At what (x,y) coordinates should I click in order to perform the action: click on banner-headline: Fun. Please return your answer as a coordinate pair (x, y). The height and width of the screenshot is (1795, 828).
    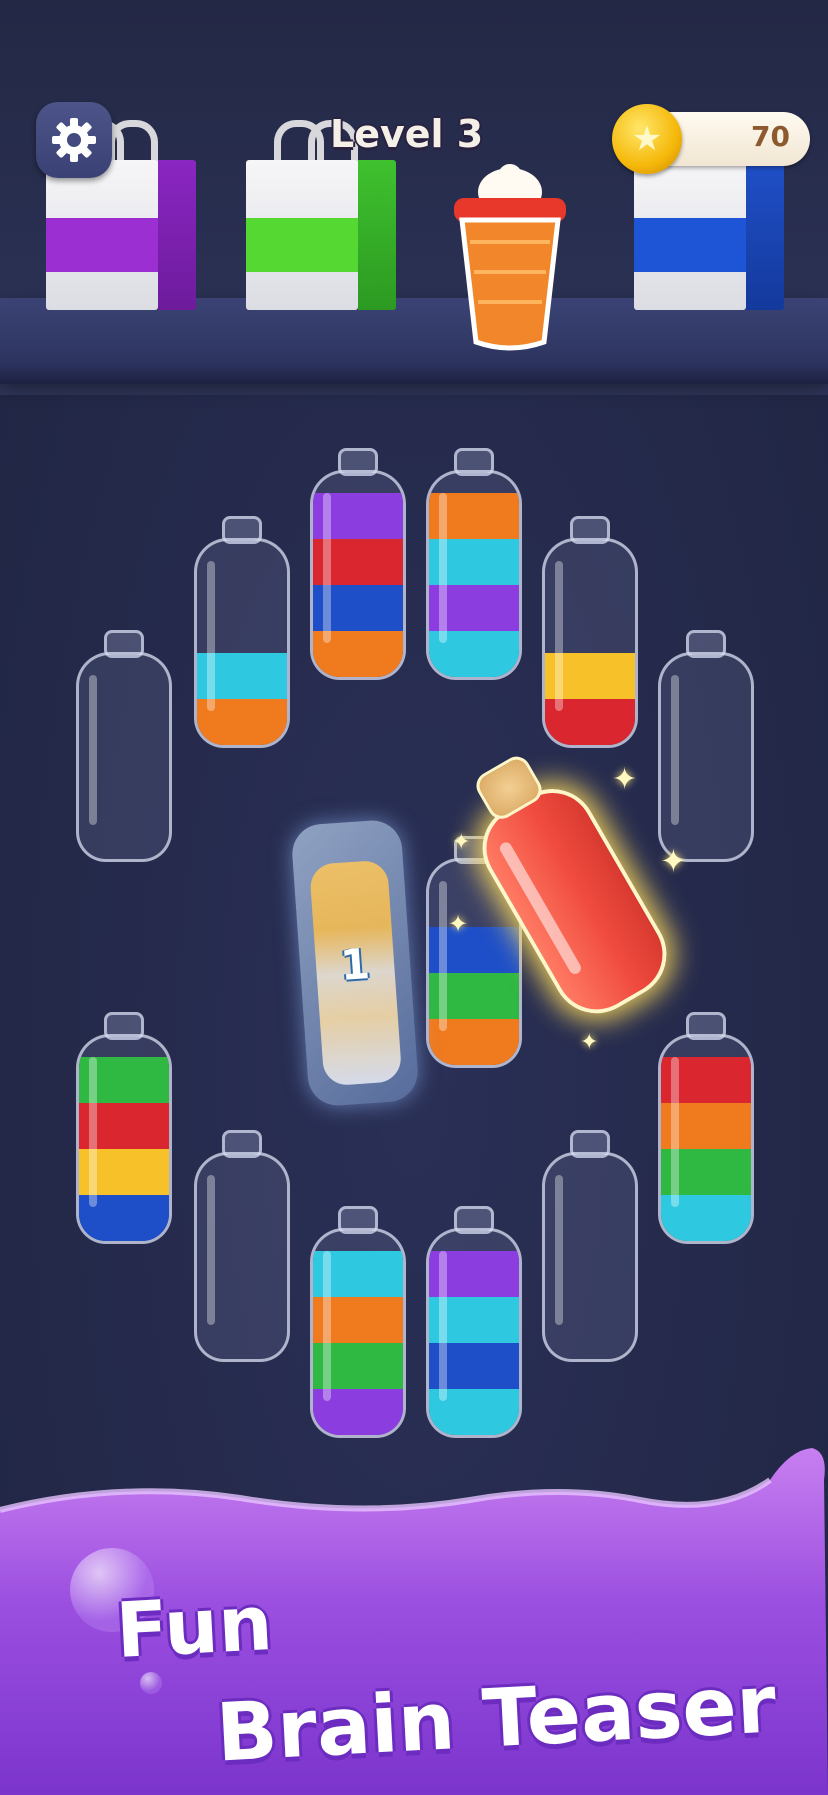
    Looking at the image, I should click on (194, 1626).